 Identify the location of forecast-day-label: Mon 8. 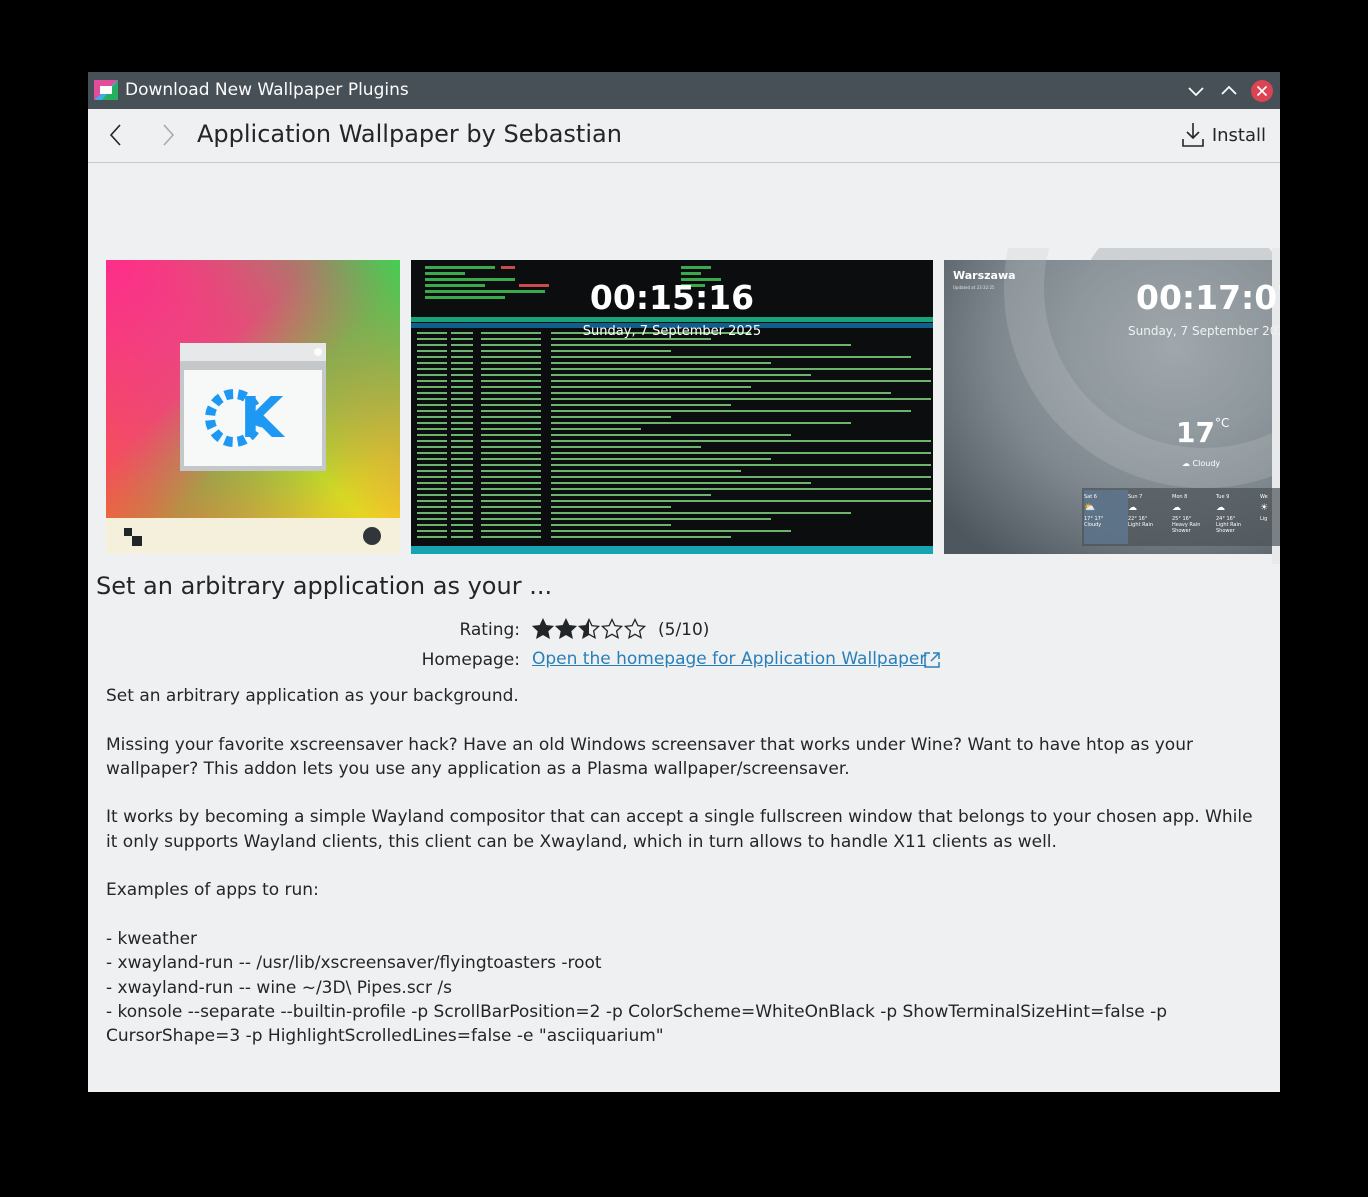
(1180, 497).